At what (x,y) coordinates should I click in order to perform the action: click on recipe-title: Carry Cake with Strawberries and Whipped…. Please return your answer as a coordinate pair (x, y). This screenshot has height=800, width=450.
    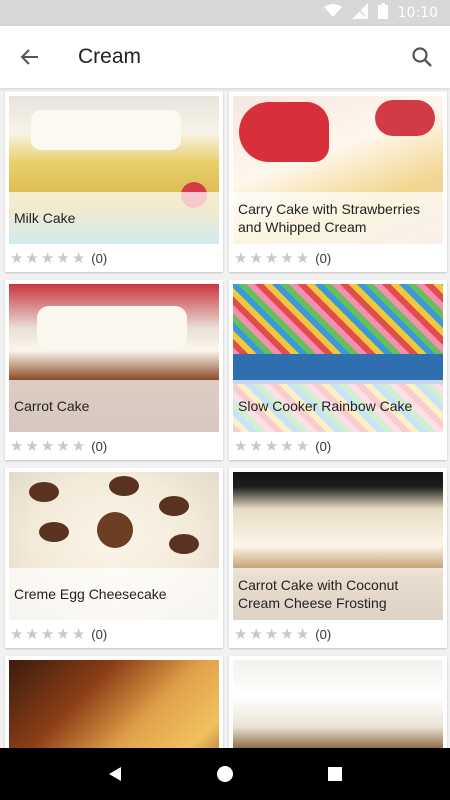
    Looking at the image, I should click on (338, 218).